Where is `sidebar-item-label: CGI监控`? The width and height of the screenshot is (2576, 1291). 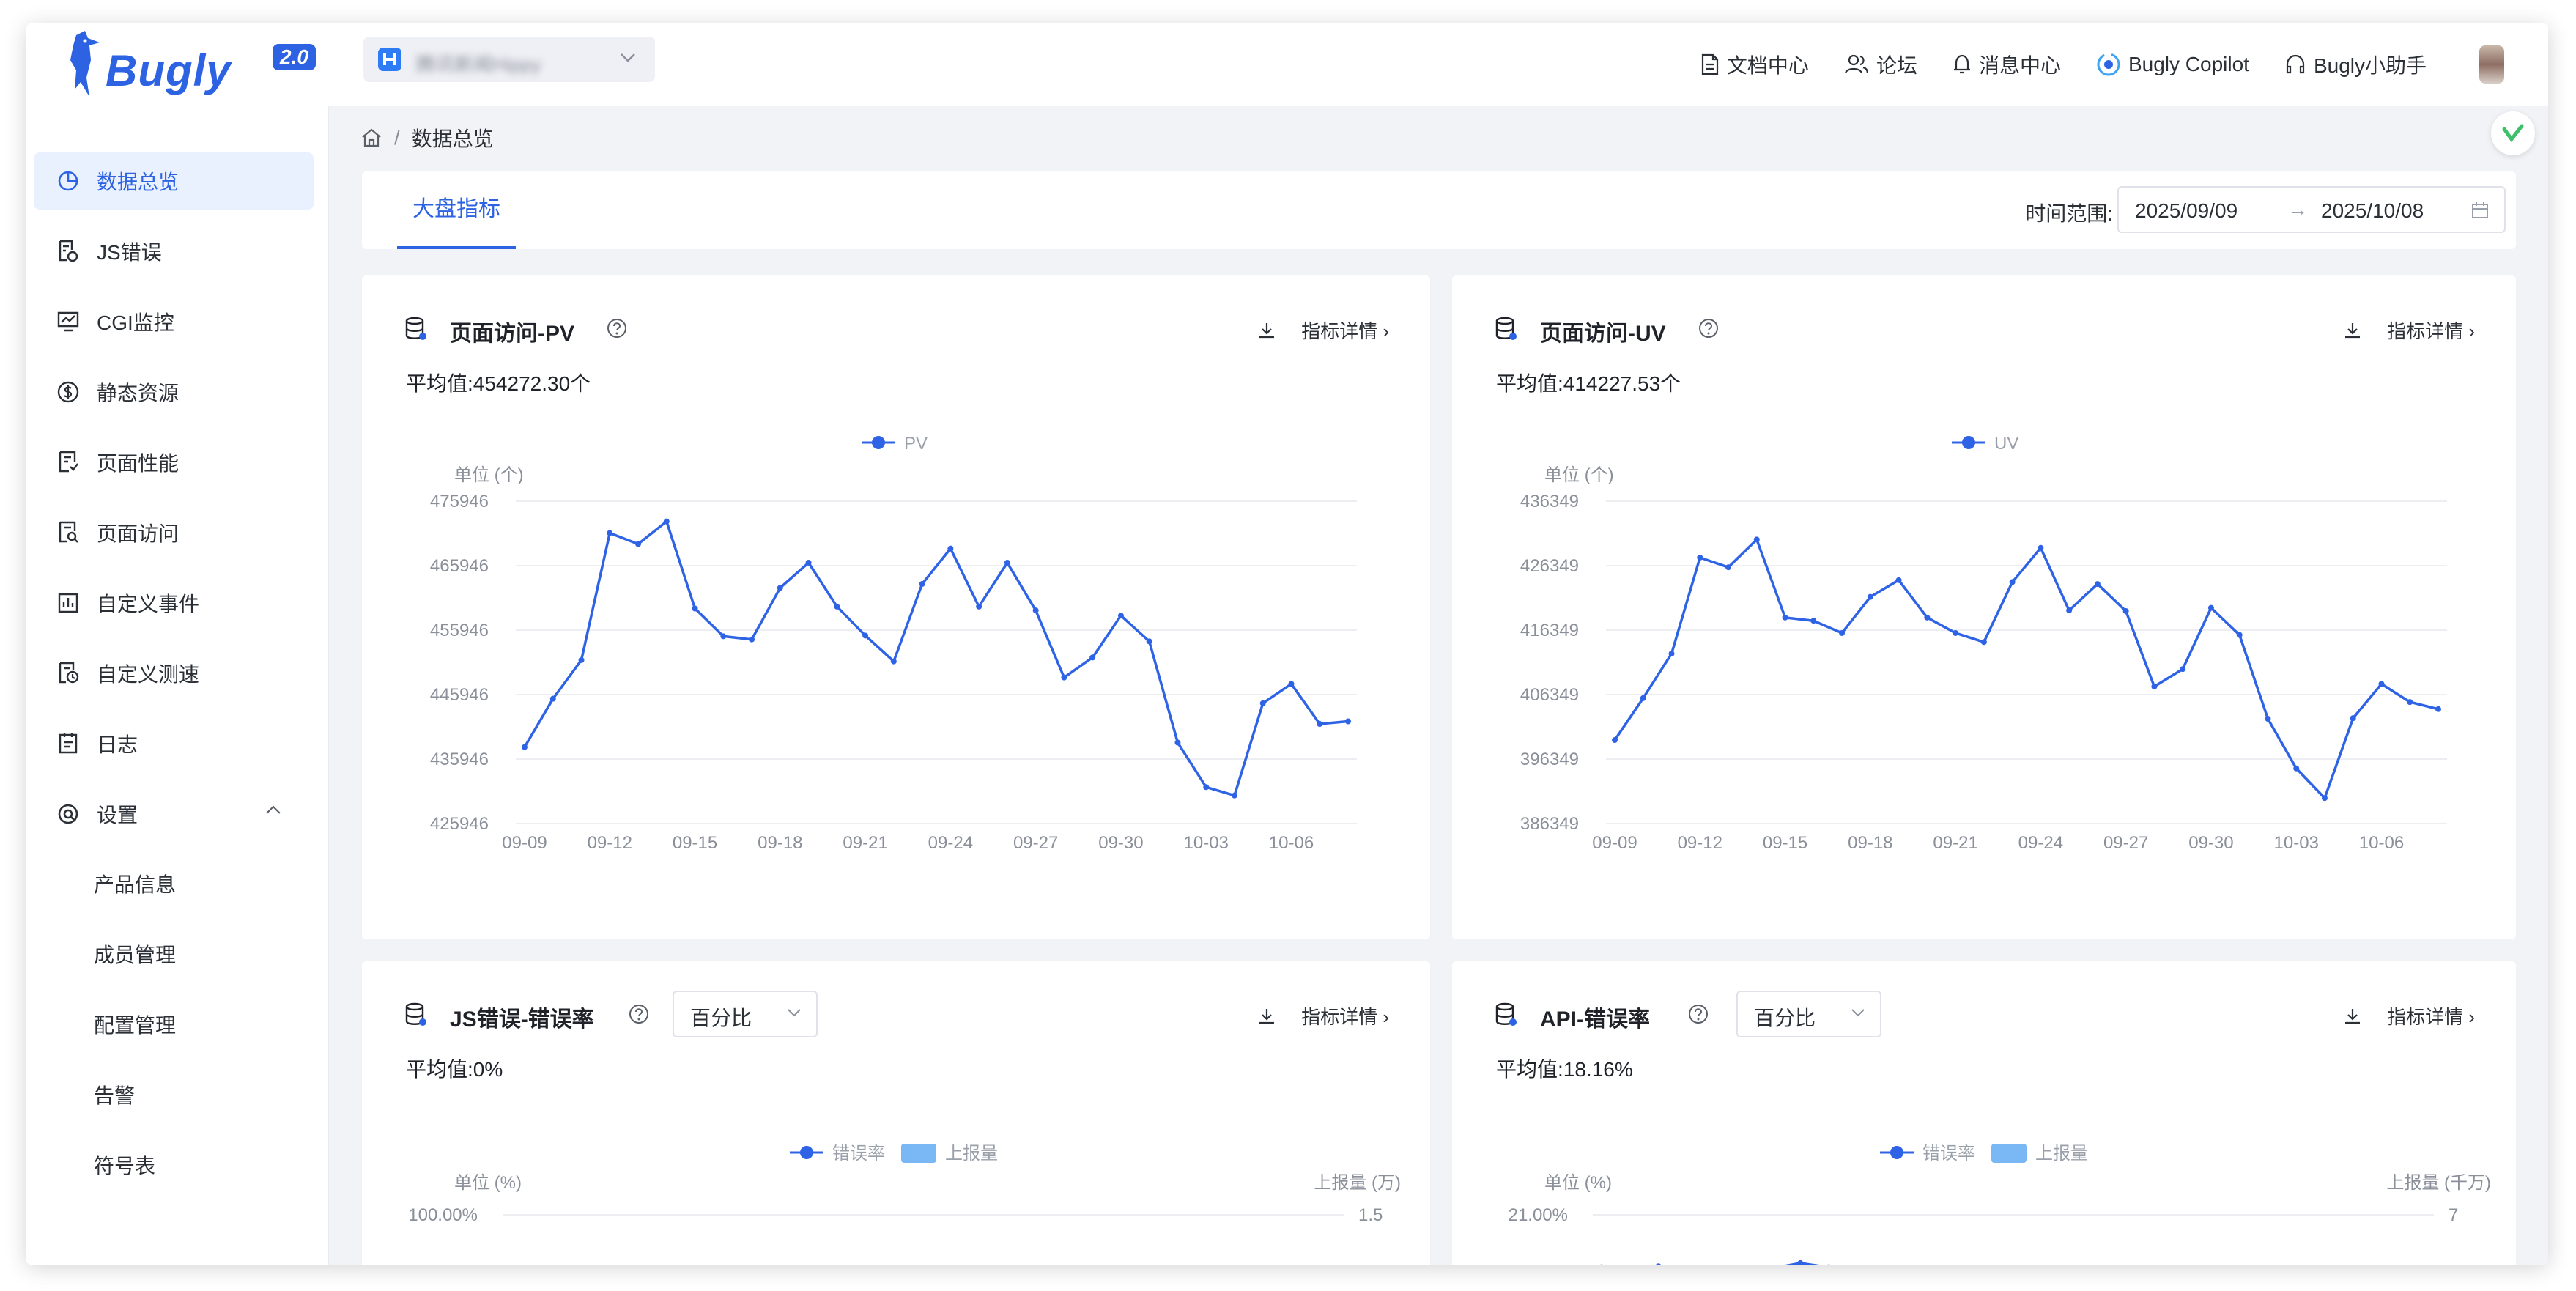
sidebar-item-label: CGI监控 is located at coordinates (135, 322).